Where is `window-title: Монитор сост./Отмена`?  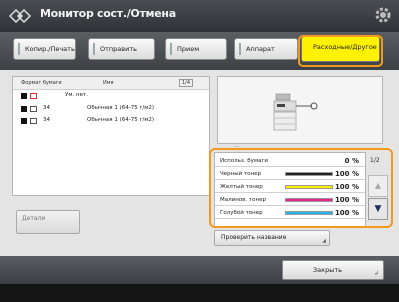 window-title: Монитор сост./Отмена is located at coordinates (108, 13).